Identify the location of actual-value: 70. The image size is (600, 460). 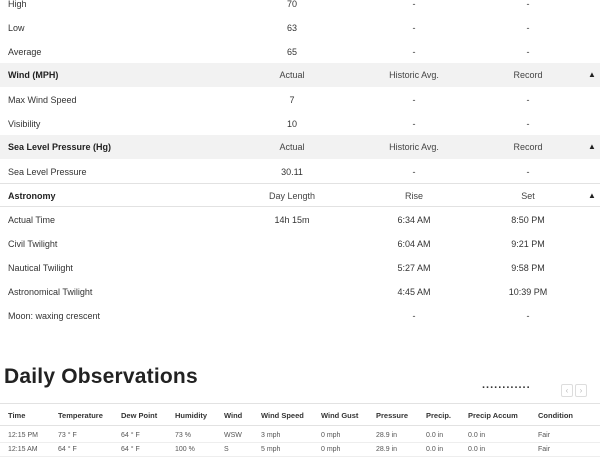
(292, 4).